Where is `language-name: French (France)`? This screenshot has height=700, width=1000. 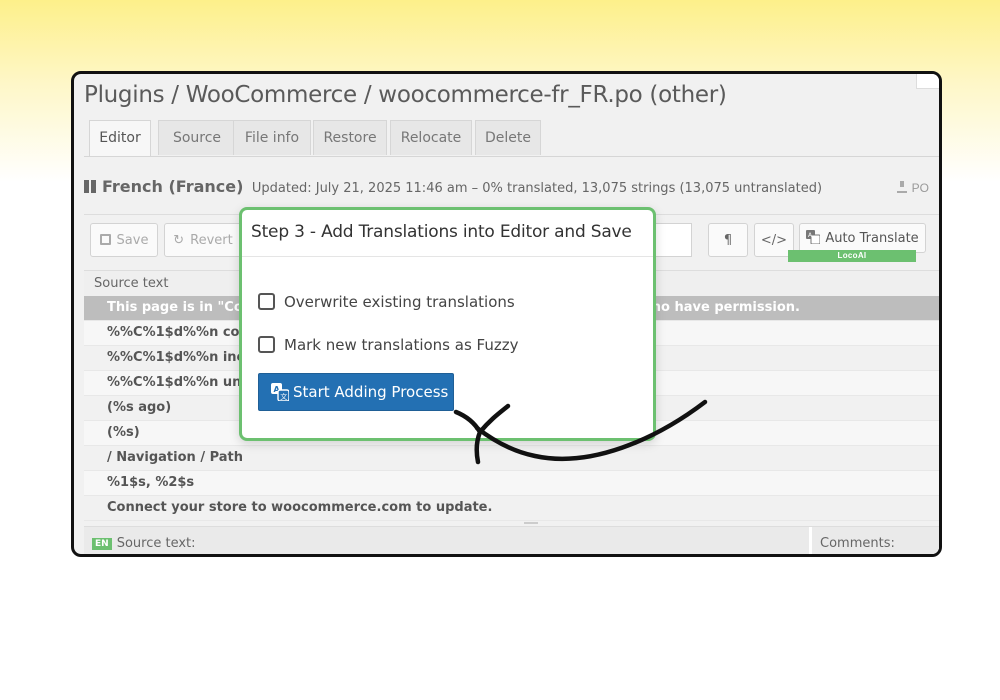 language-name: French (France) is located at coordinates (173, 186).